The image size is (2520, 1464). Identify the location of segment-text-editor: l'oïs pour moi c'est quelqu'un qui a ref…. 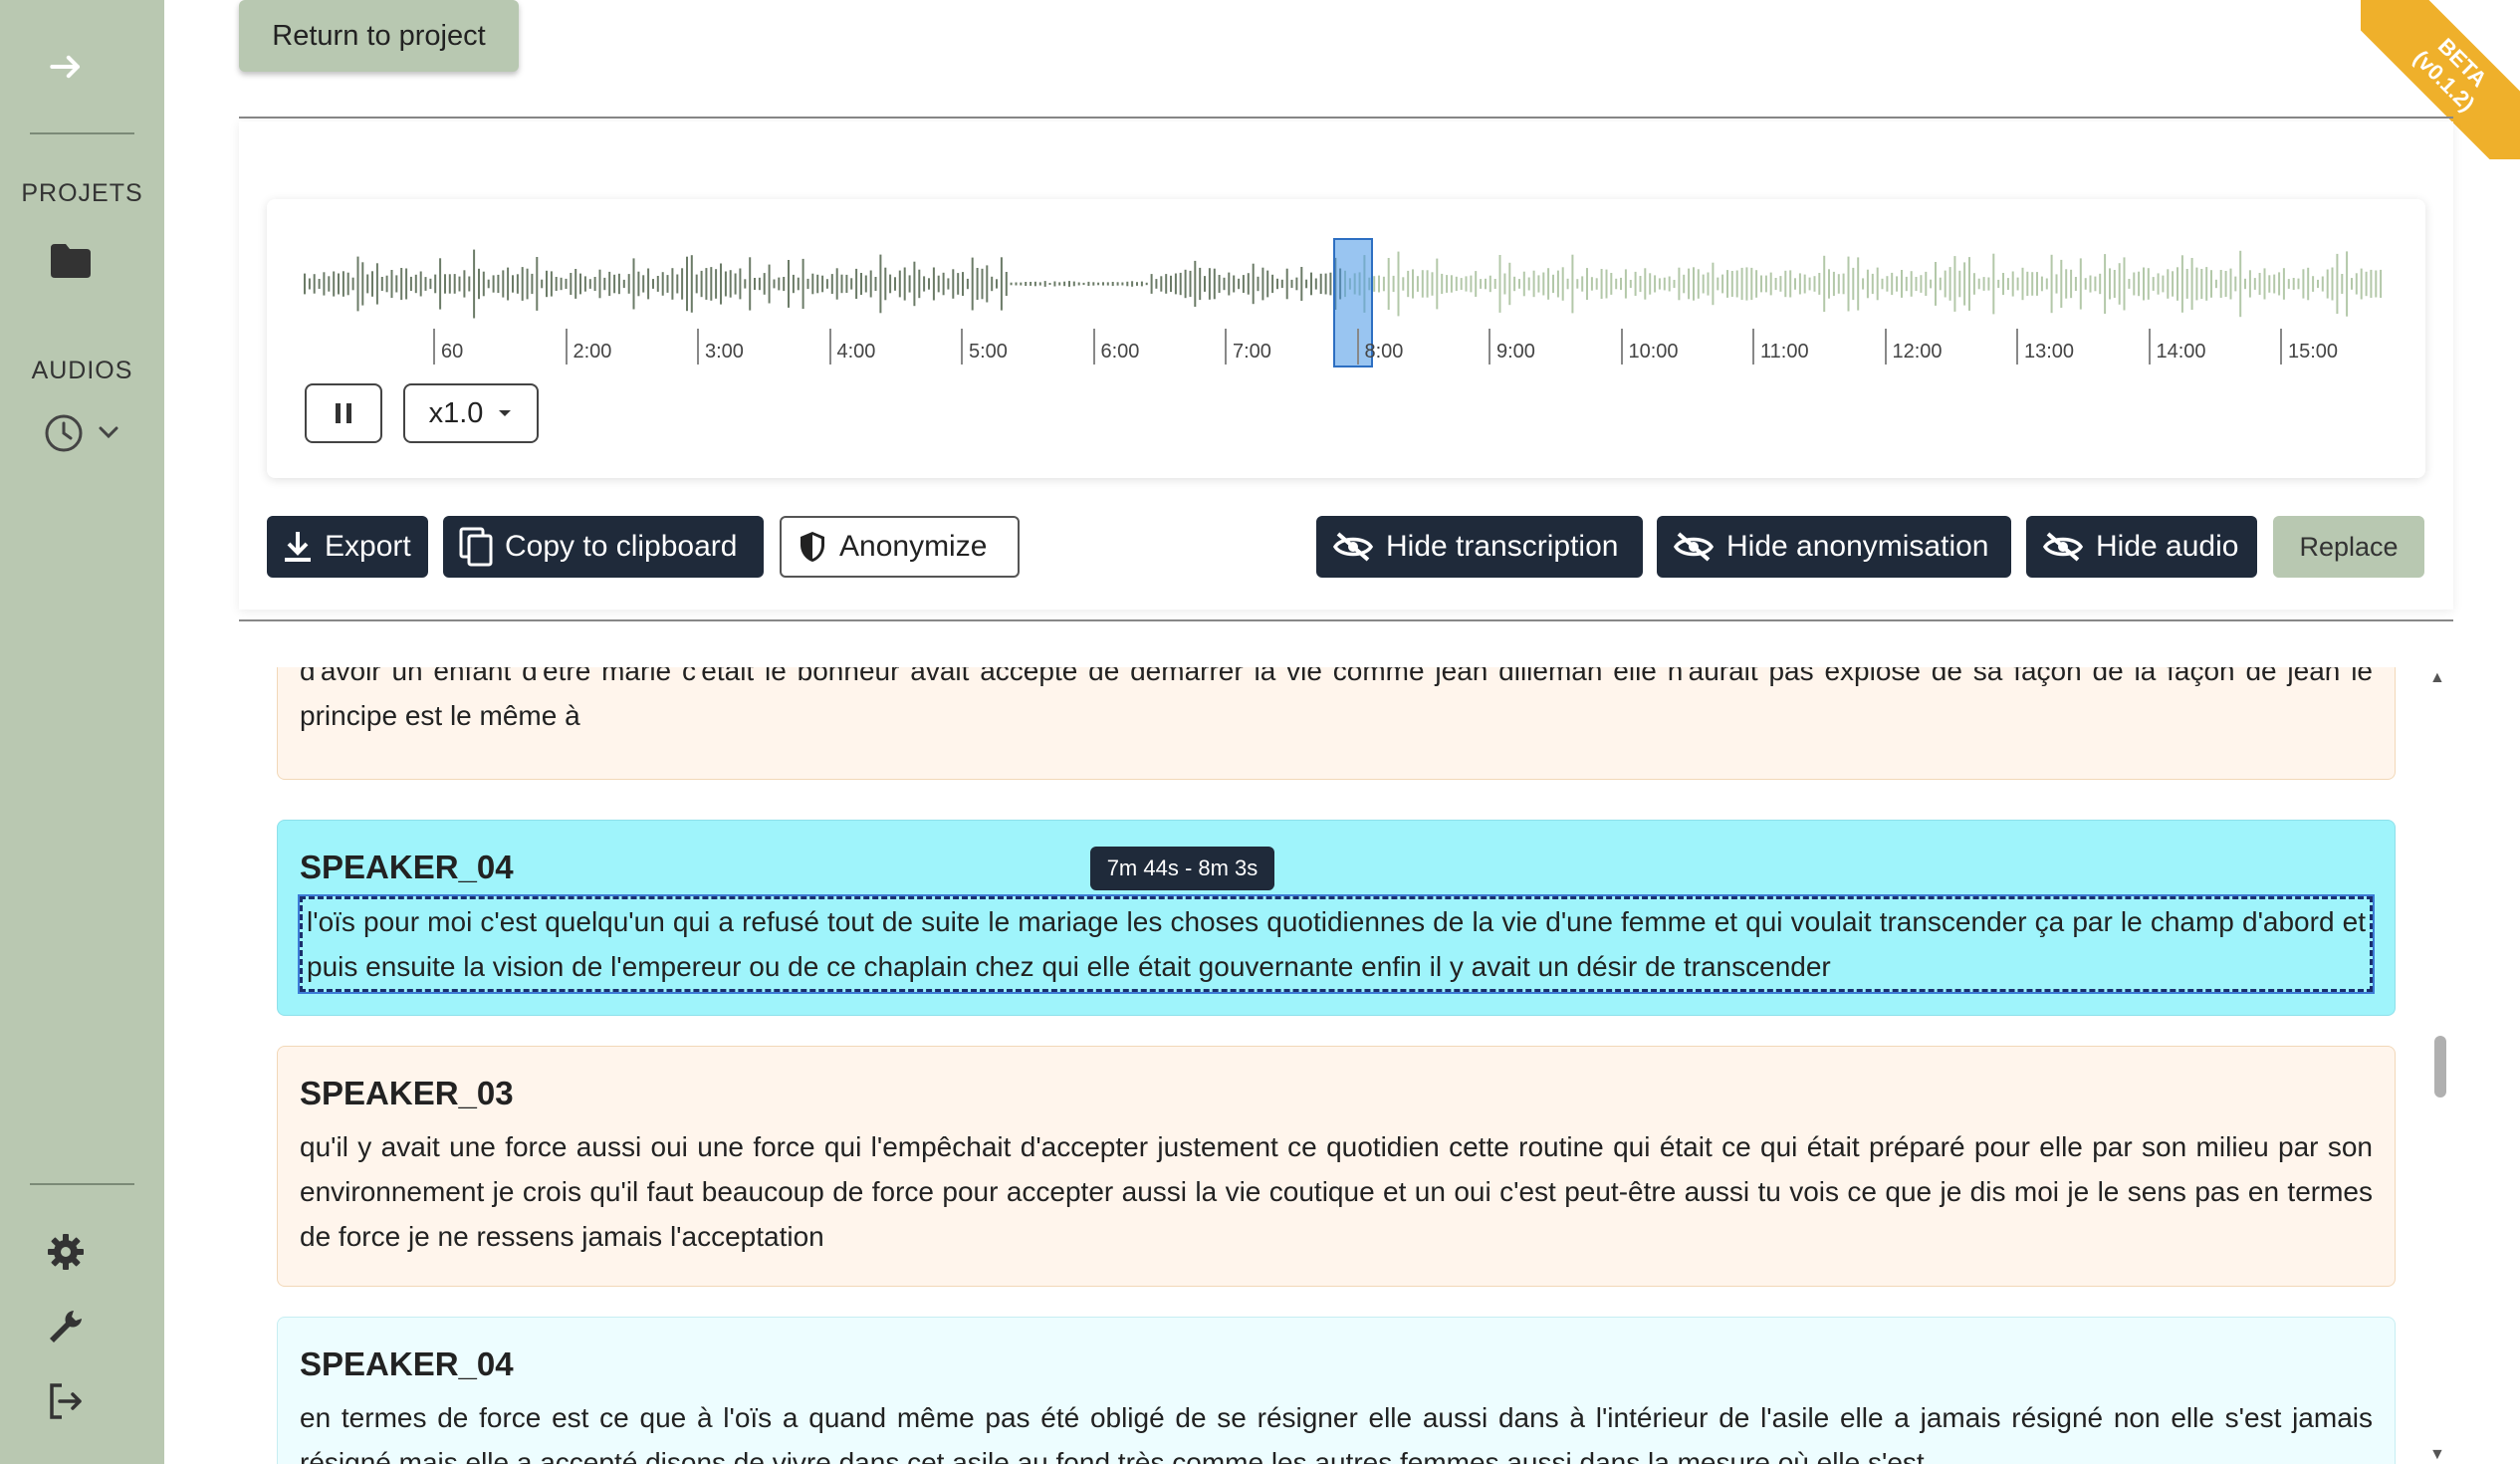
(1336, 944).